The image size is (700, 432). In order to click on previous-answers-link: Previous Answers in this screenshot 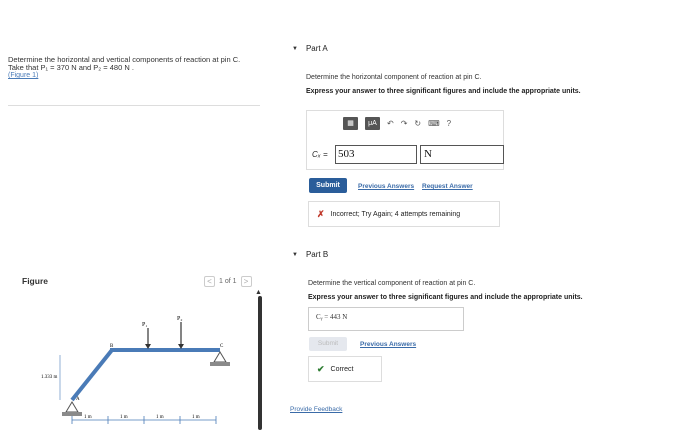, I will do `click(386, 186)`.